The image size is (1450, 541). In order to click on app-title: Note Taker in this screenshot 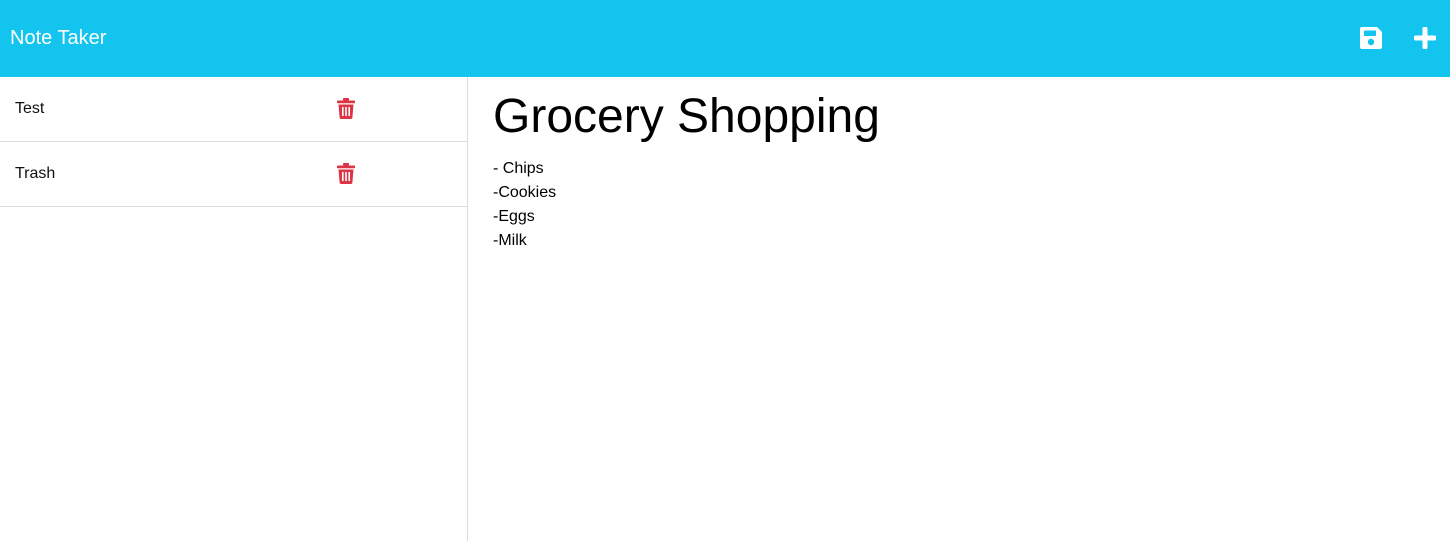, I will do `click(58, 38)`.